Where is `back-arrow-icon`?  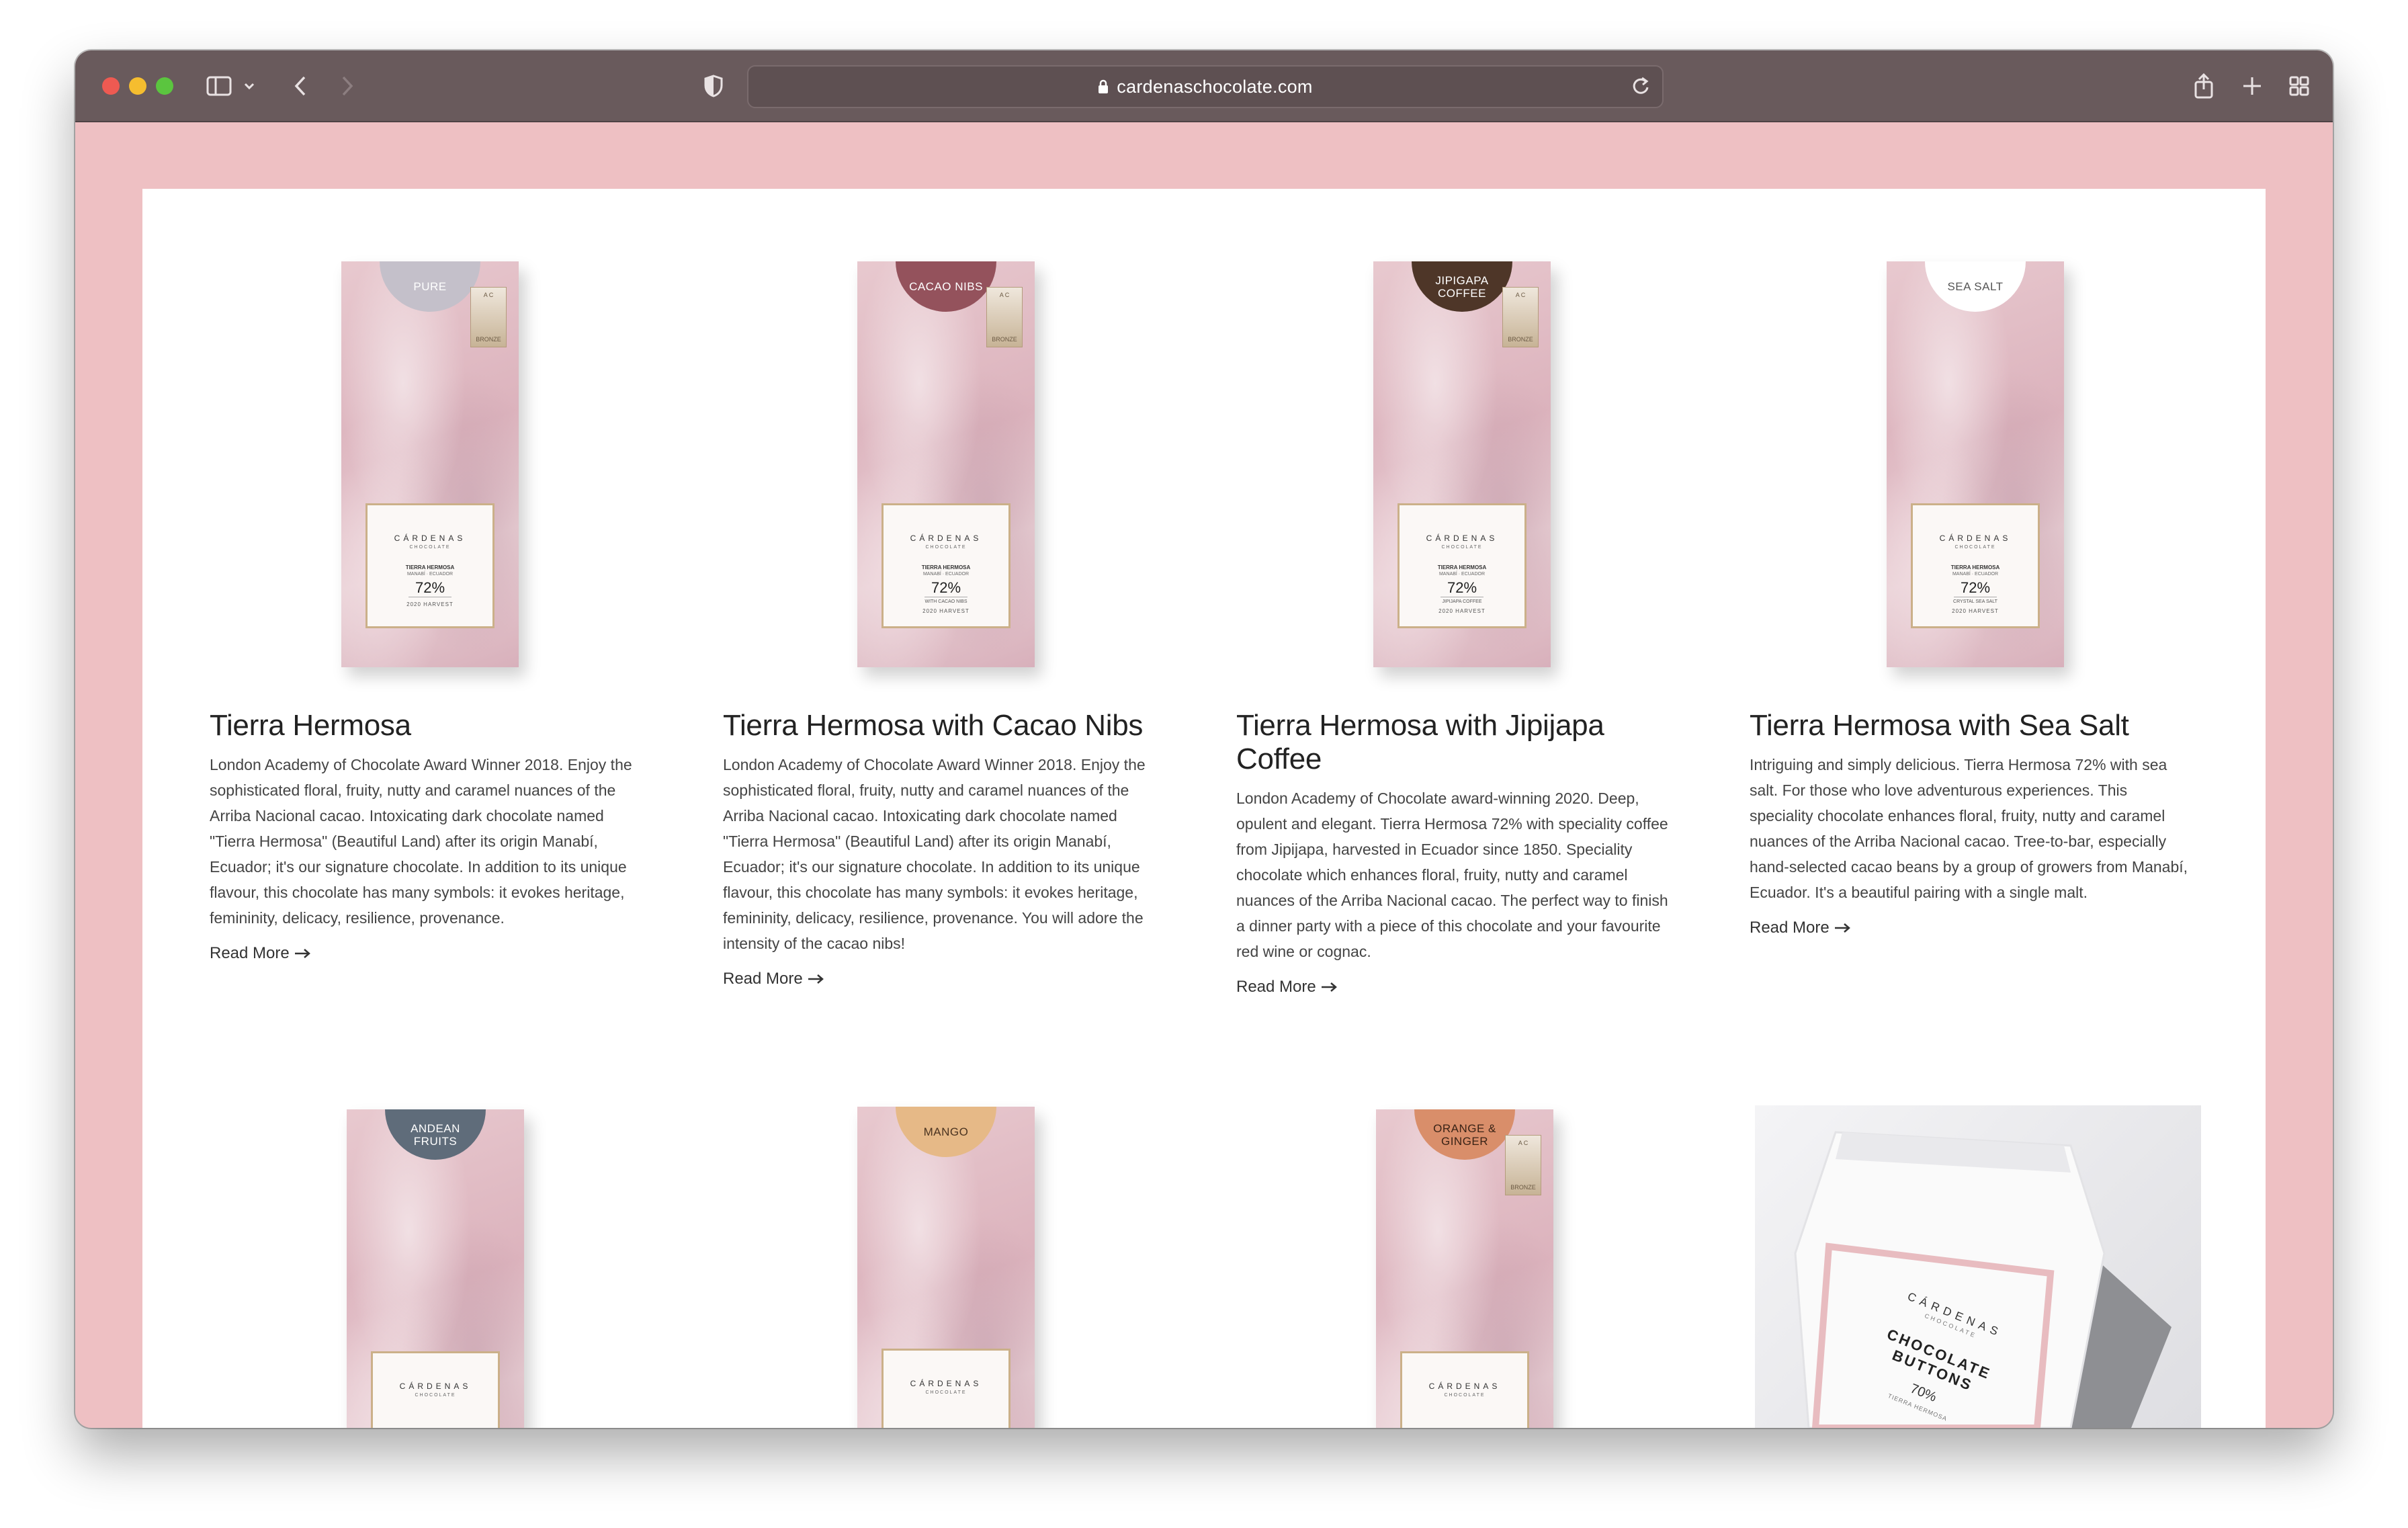 back-arrow-icon is located at coordinates (300, 86).